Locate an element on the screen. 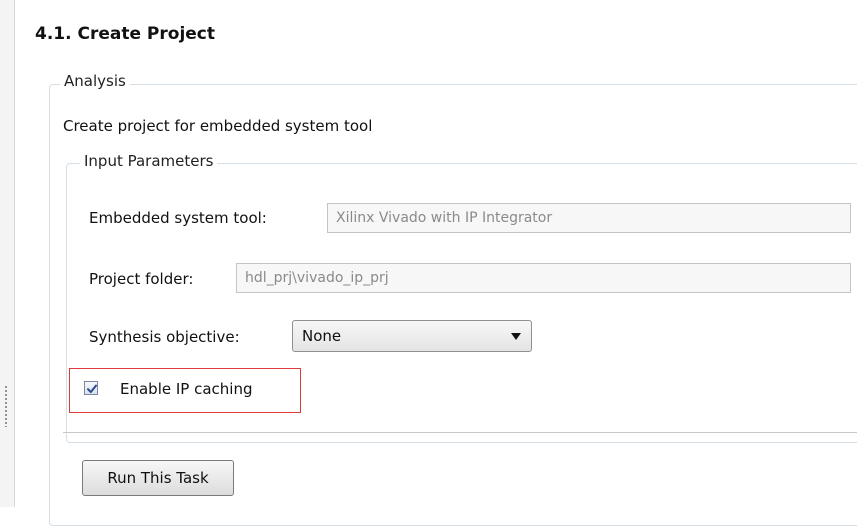 The width and height of the screenshot is (857, 526). enable-ip-caching-checkbox is located at coordinates (91, 388).